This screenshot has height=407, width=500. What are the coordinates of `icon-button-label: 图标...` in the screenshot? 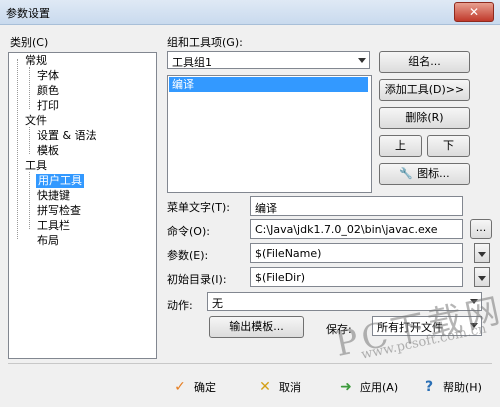 It's located at (433, 173).